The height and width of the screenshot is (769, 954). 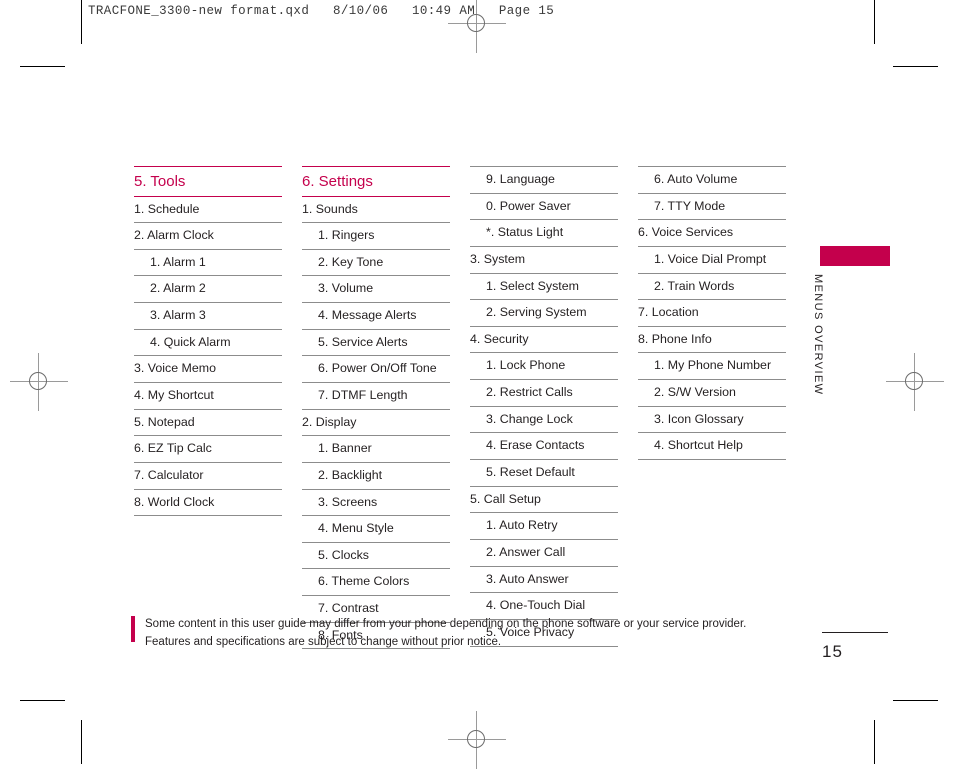 I want to click on menu-item: 2. Display, so click(x=376, y=423).